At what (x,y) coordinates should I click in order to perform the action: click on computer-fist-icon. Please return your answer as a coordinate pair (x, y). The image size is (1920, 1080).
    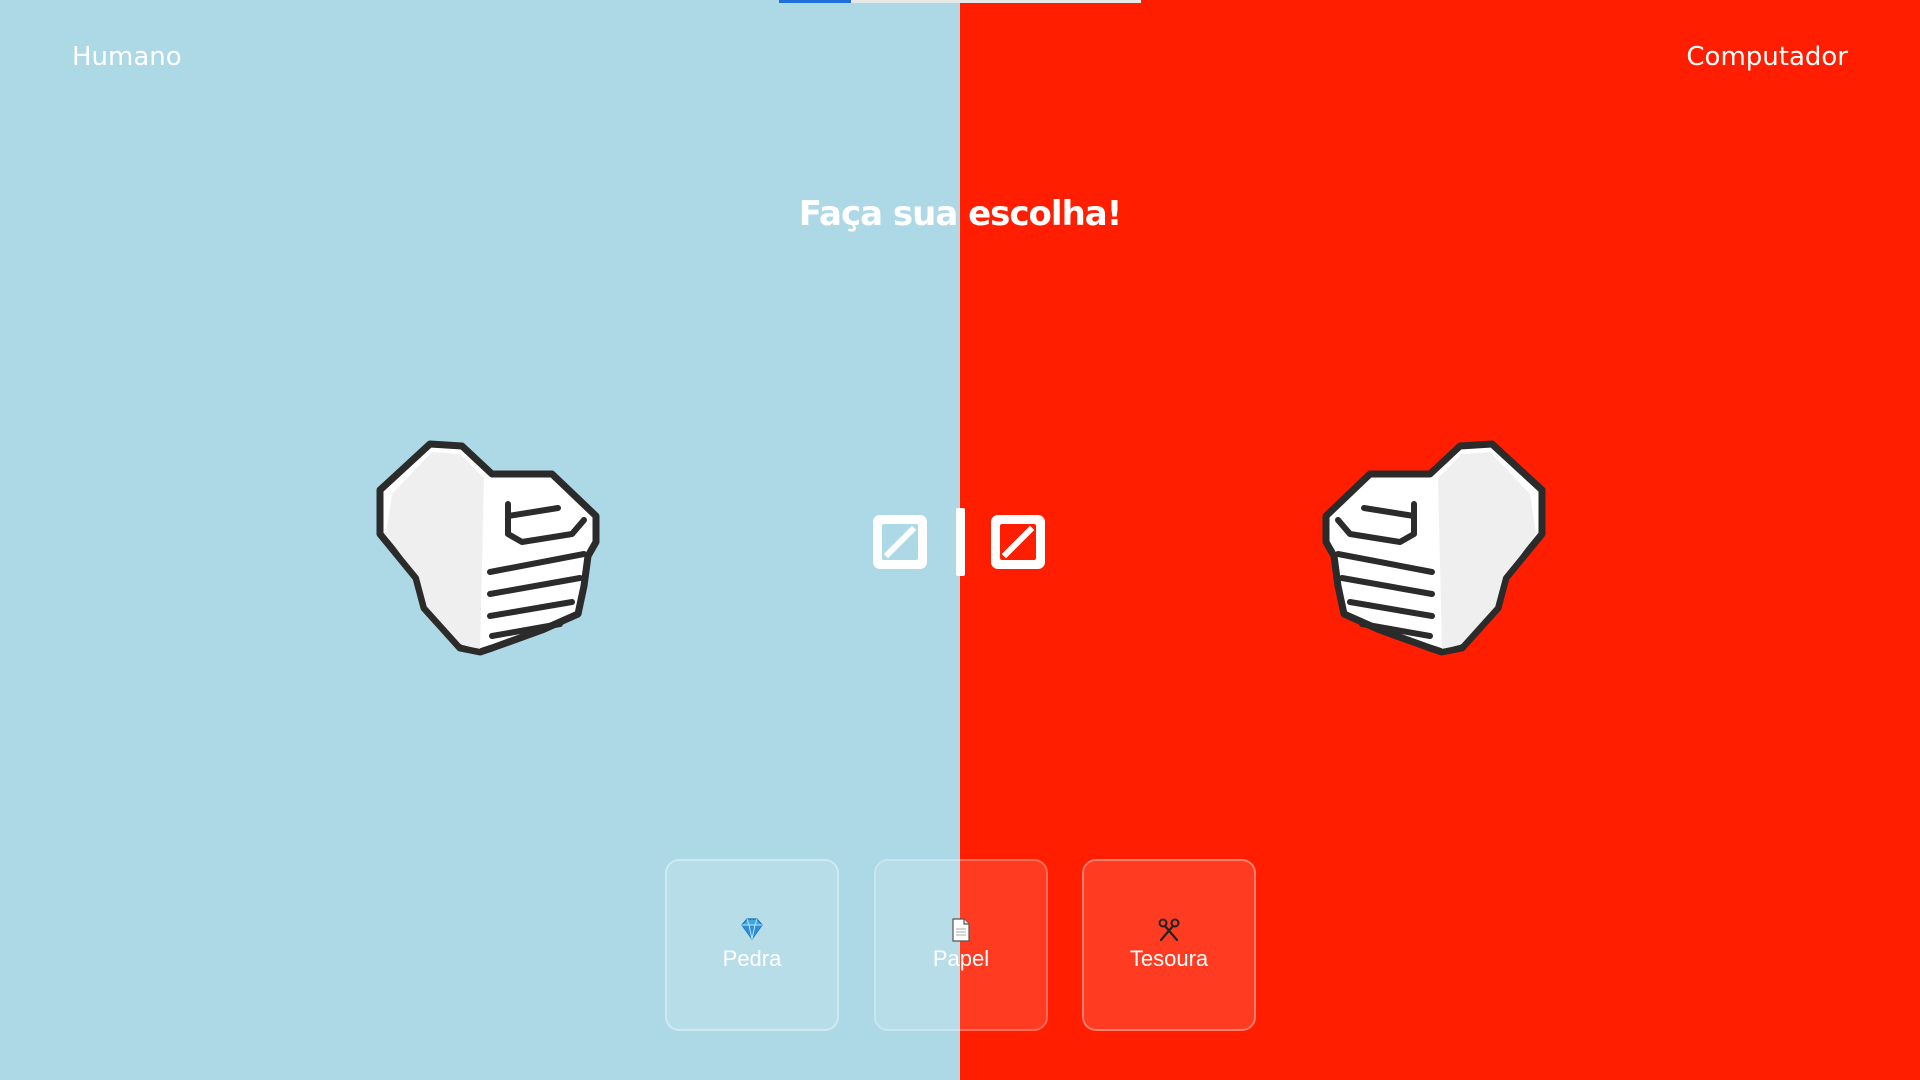
    Looking at the image, I should click on (1434, 548).